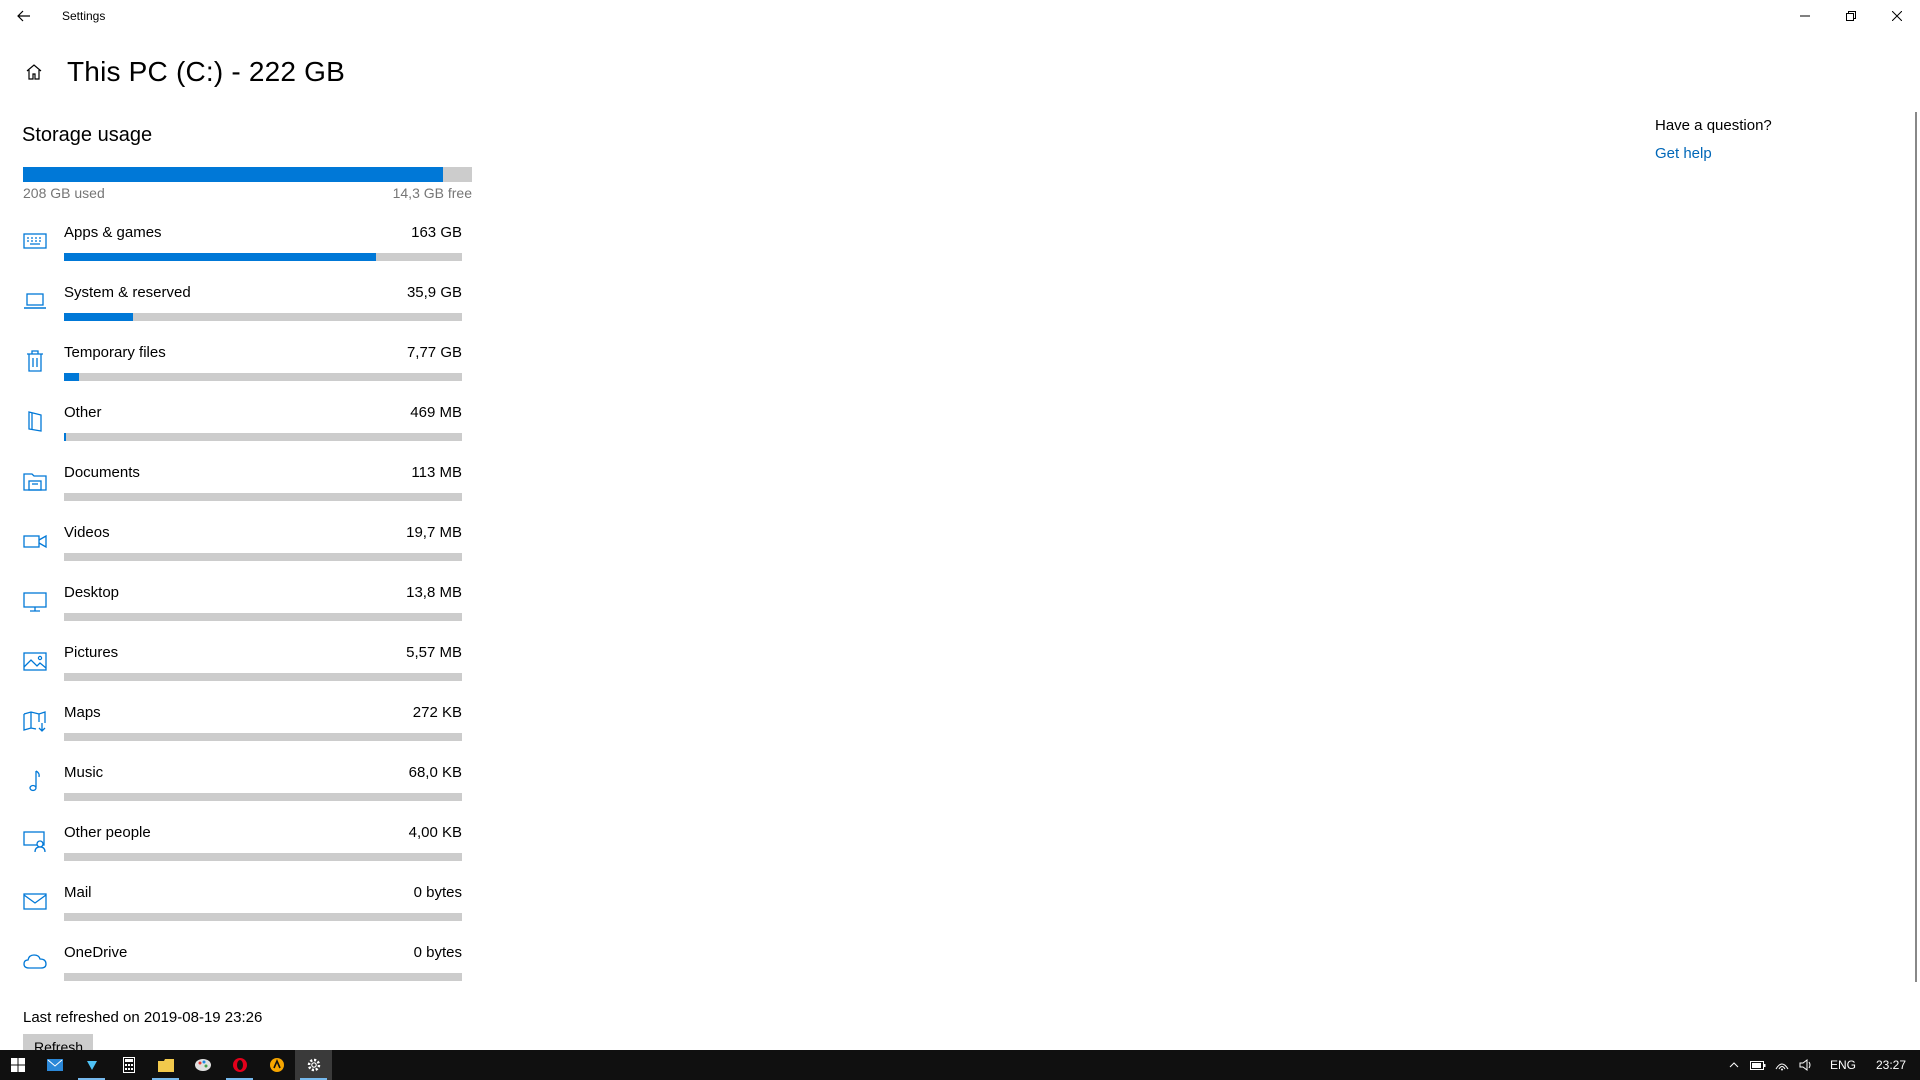 The width and height of the screenshot is (1920, 1080). Describe the element at coordinates (240, 910) in the screenshot. I see `storage-category-item: Mail 0 bytes` at that location.